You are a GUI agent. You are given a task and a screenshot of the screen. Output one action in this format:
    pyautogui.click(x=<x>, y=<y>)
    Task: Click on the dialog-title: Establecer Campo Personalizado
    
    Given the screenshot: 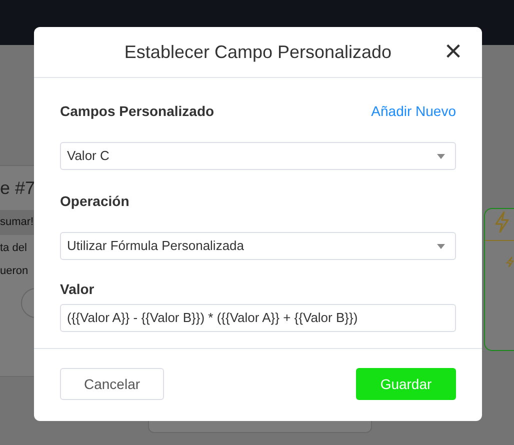 What is the action you would take?
    pyautogui.click(x=258, y=52)
    